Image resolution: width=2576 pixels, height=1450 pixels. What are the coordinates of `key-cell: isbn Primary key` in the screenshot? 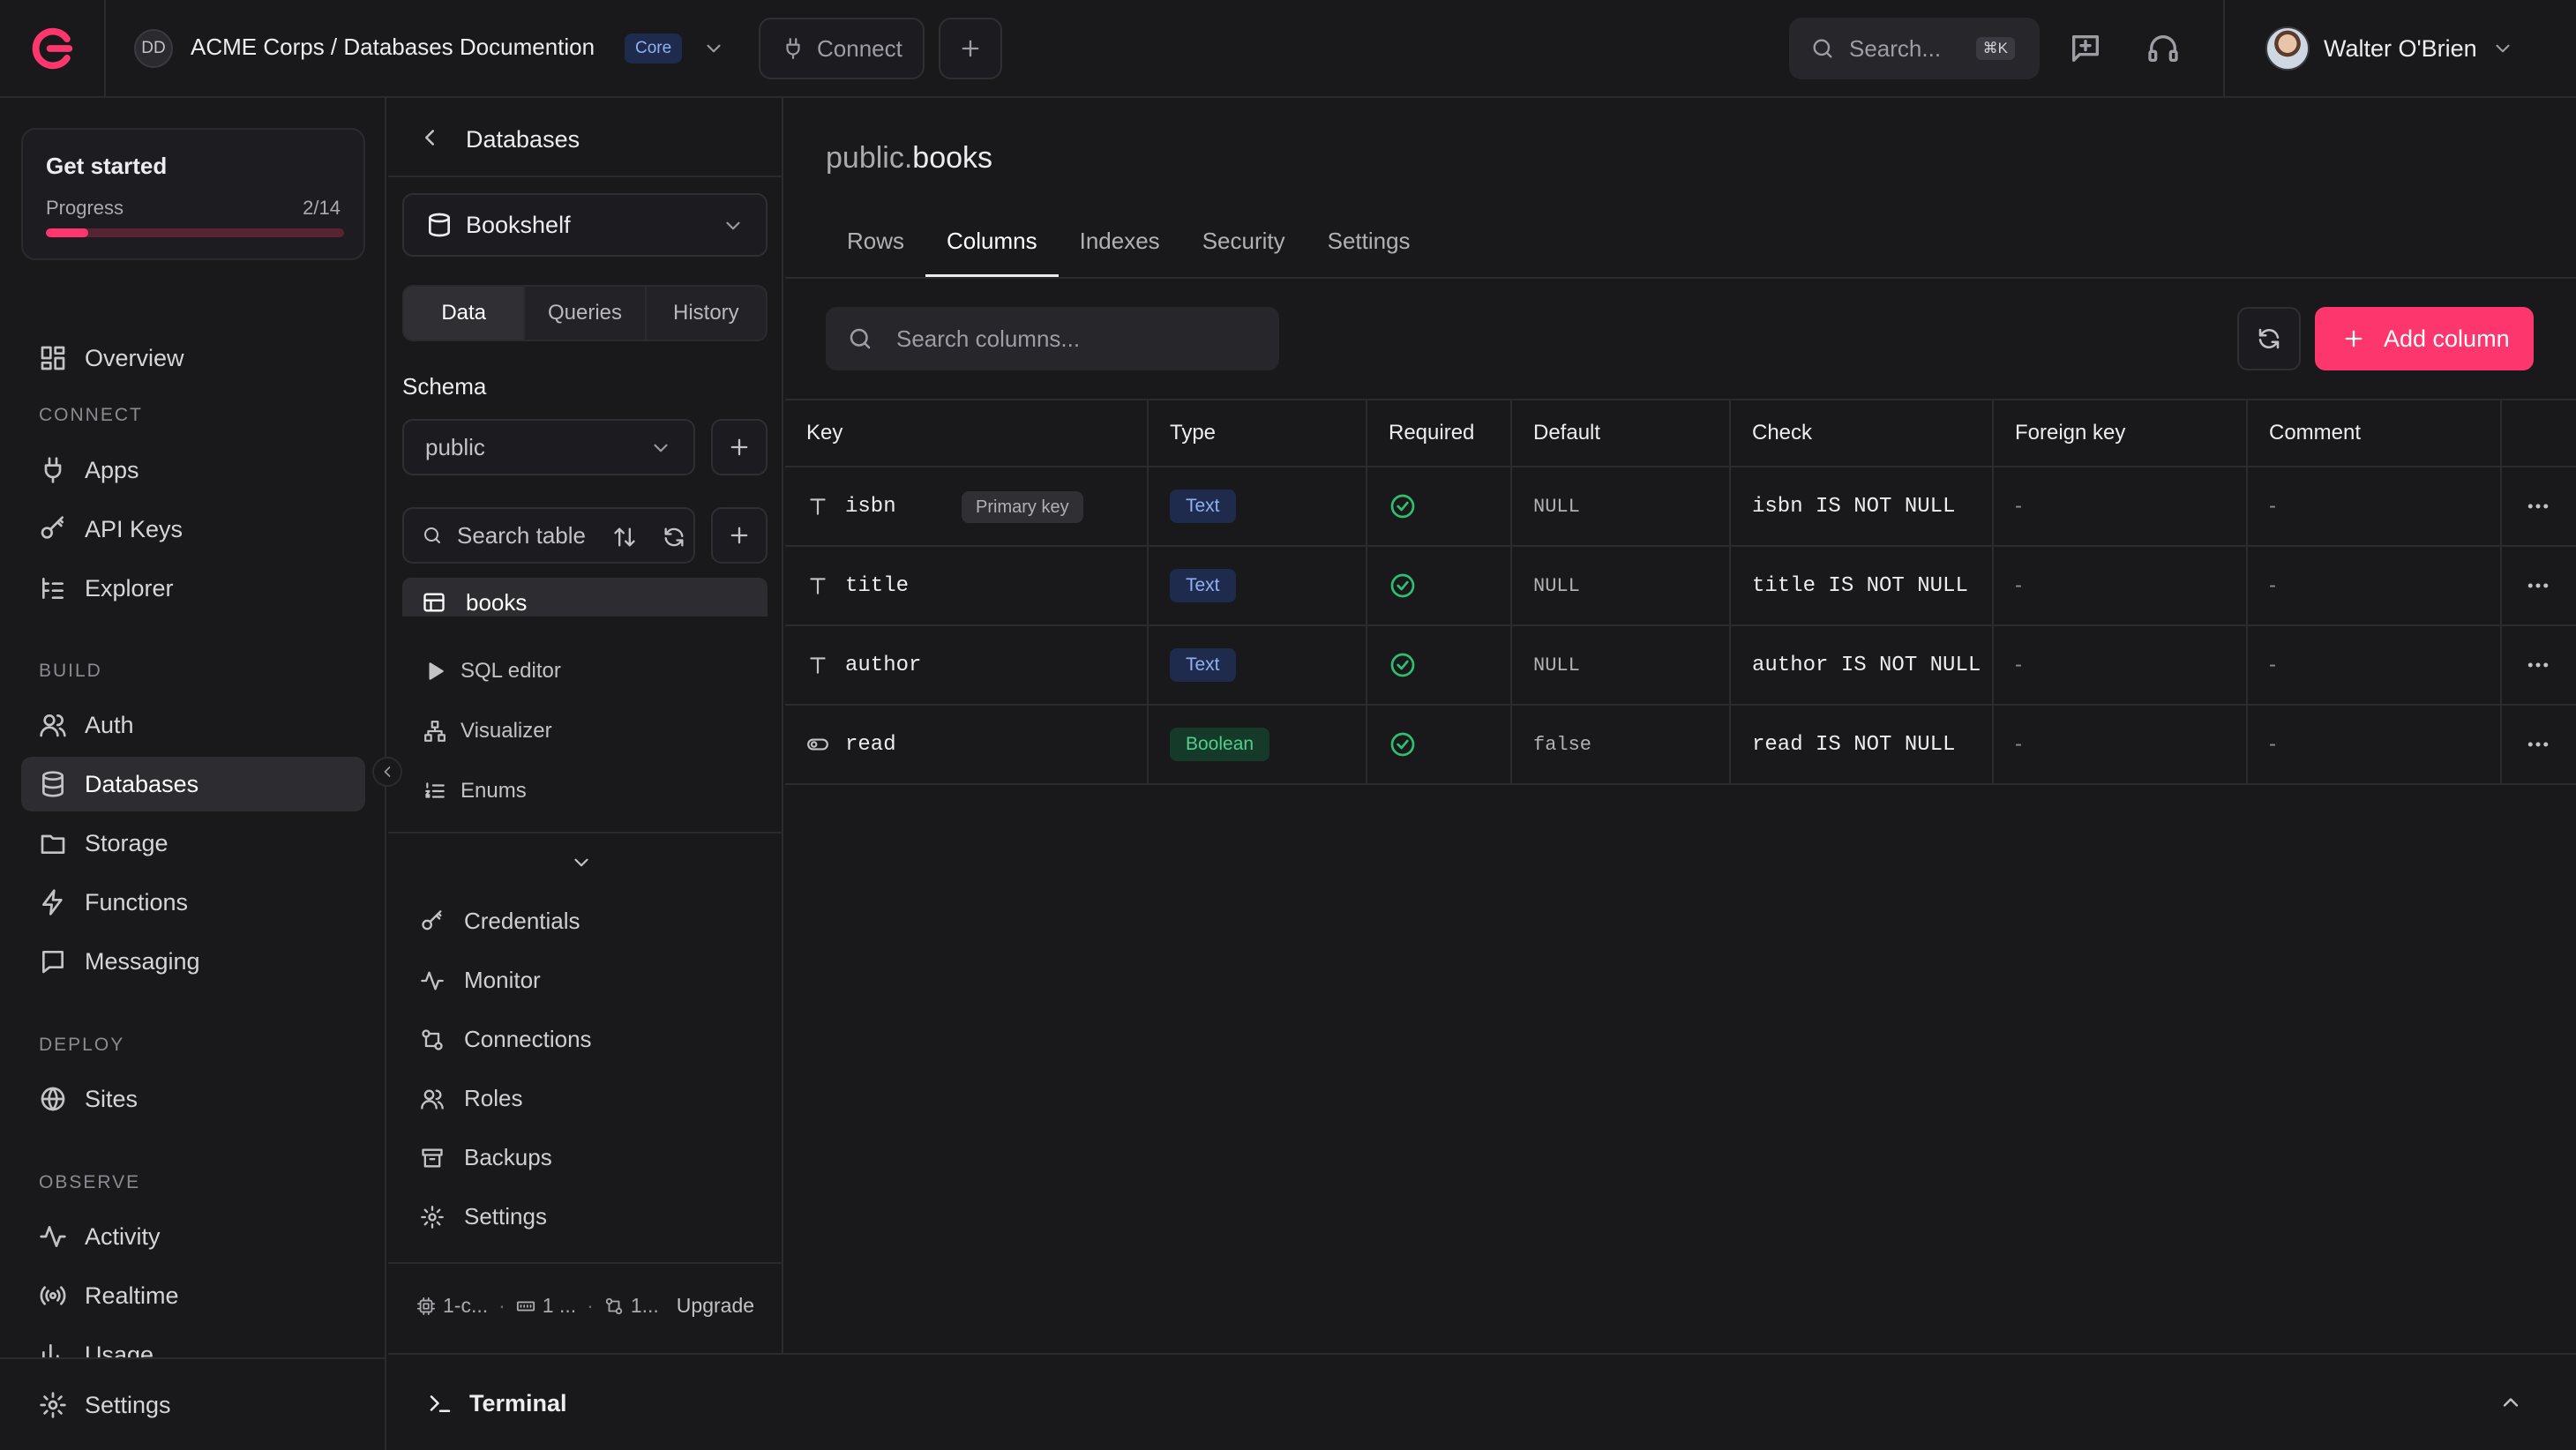 It's located at (967, 506).